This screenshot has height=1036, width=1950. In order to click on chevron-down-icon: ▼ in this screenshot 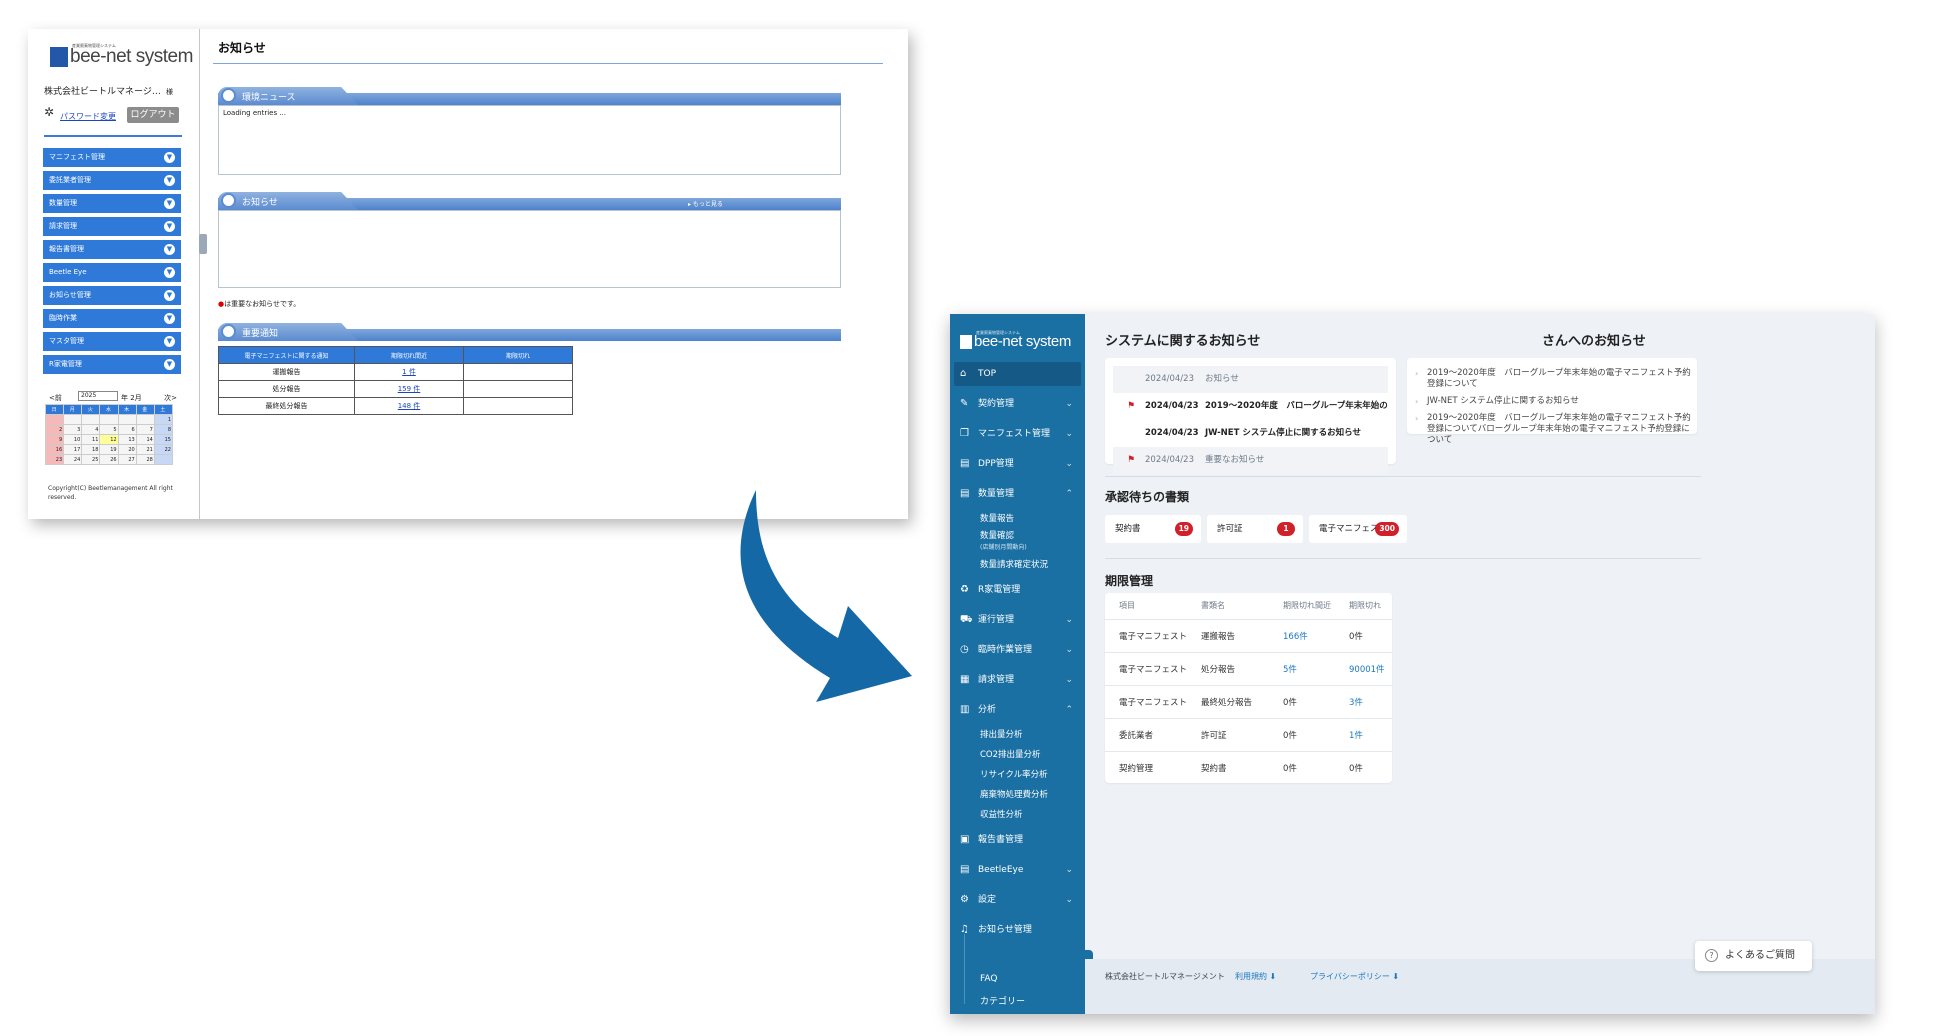, I will do `click(169, 295)`.